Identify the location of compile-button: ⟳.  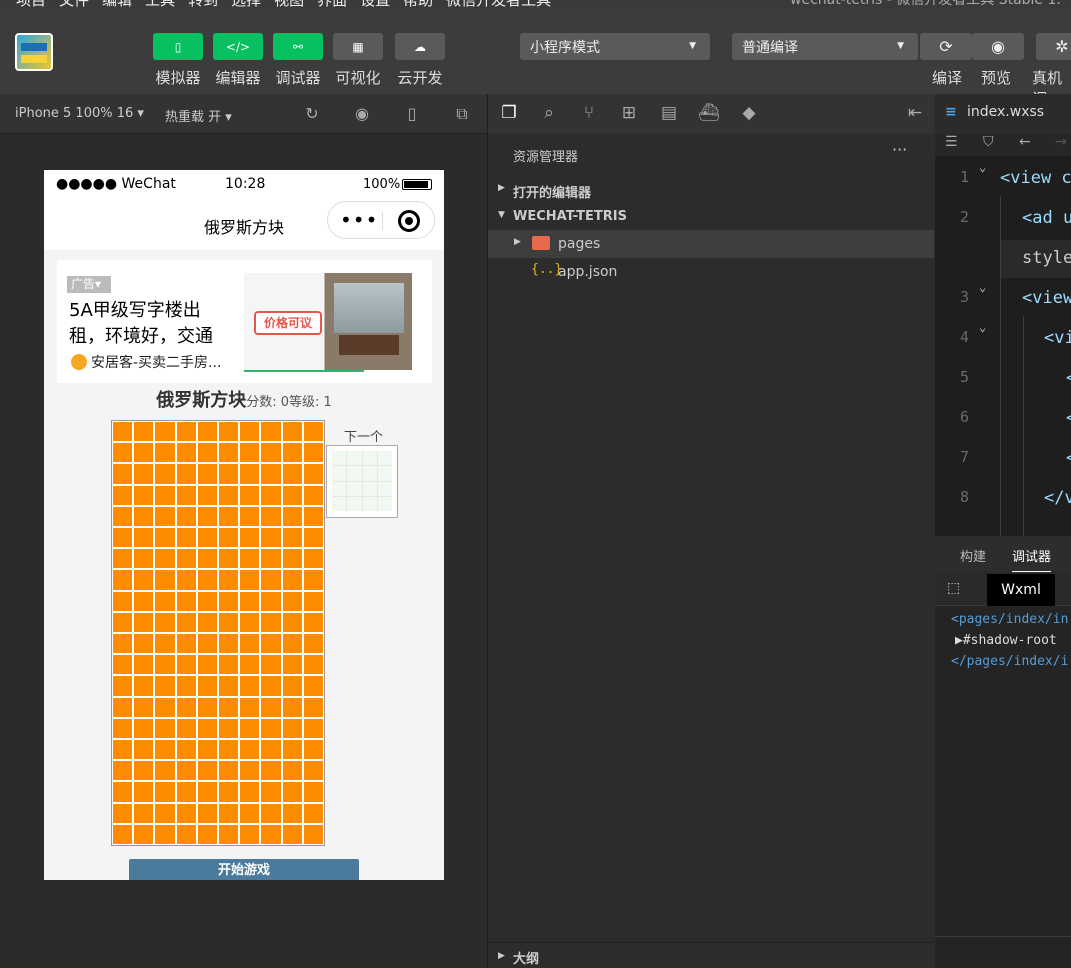
(946, 46).